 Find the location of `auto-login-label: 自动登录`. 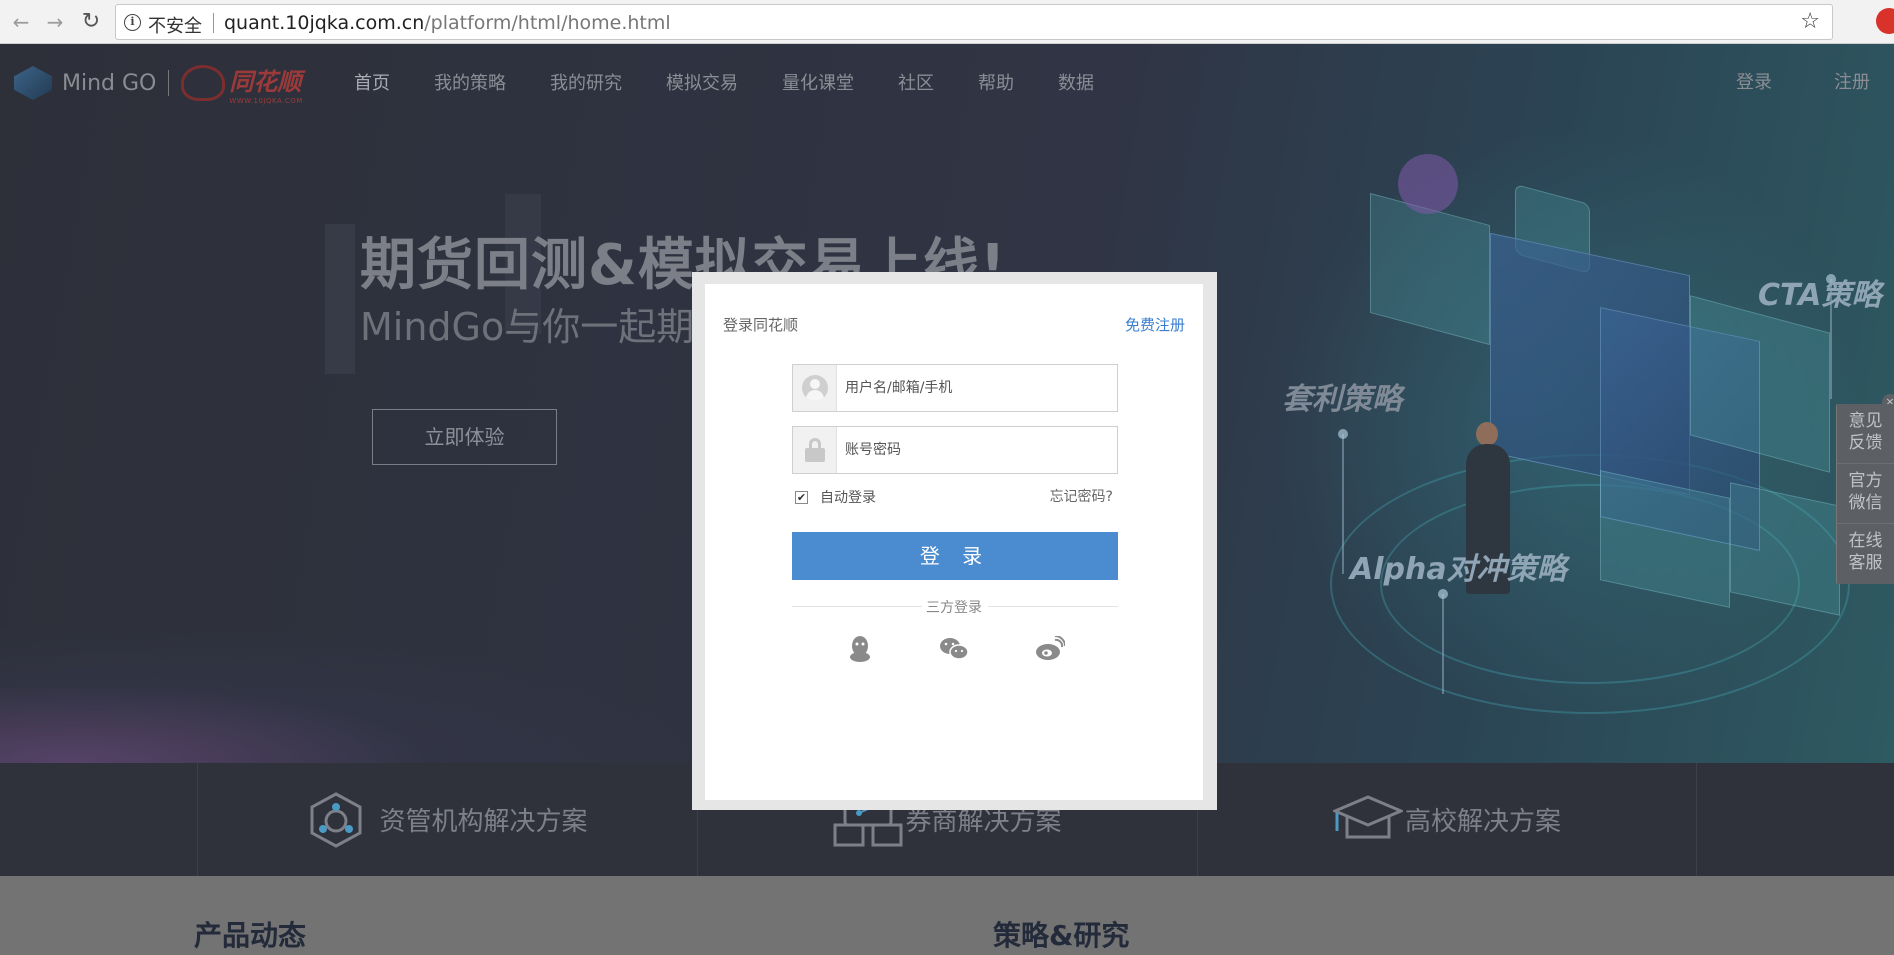

auto-login-label: 自动登录 is located at coordinates (848, 498).